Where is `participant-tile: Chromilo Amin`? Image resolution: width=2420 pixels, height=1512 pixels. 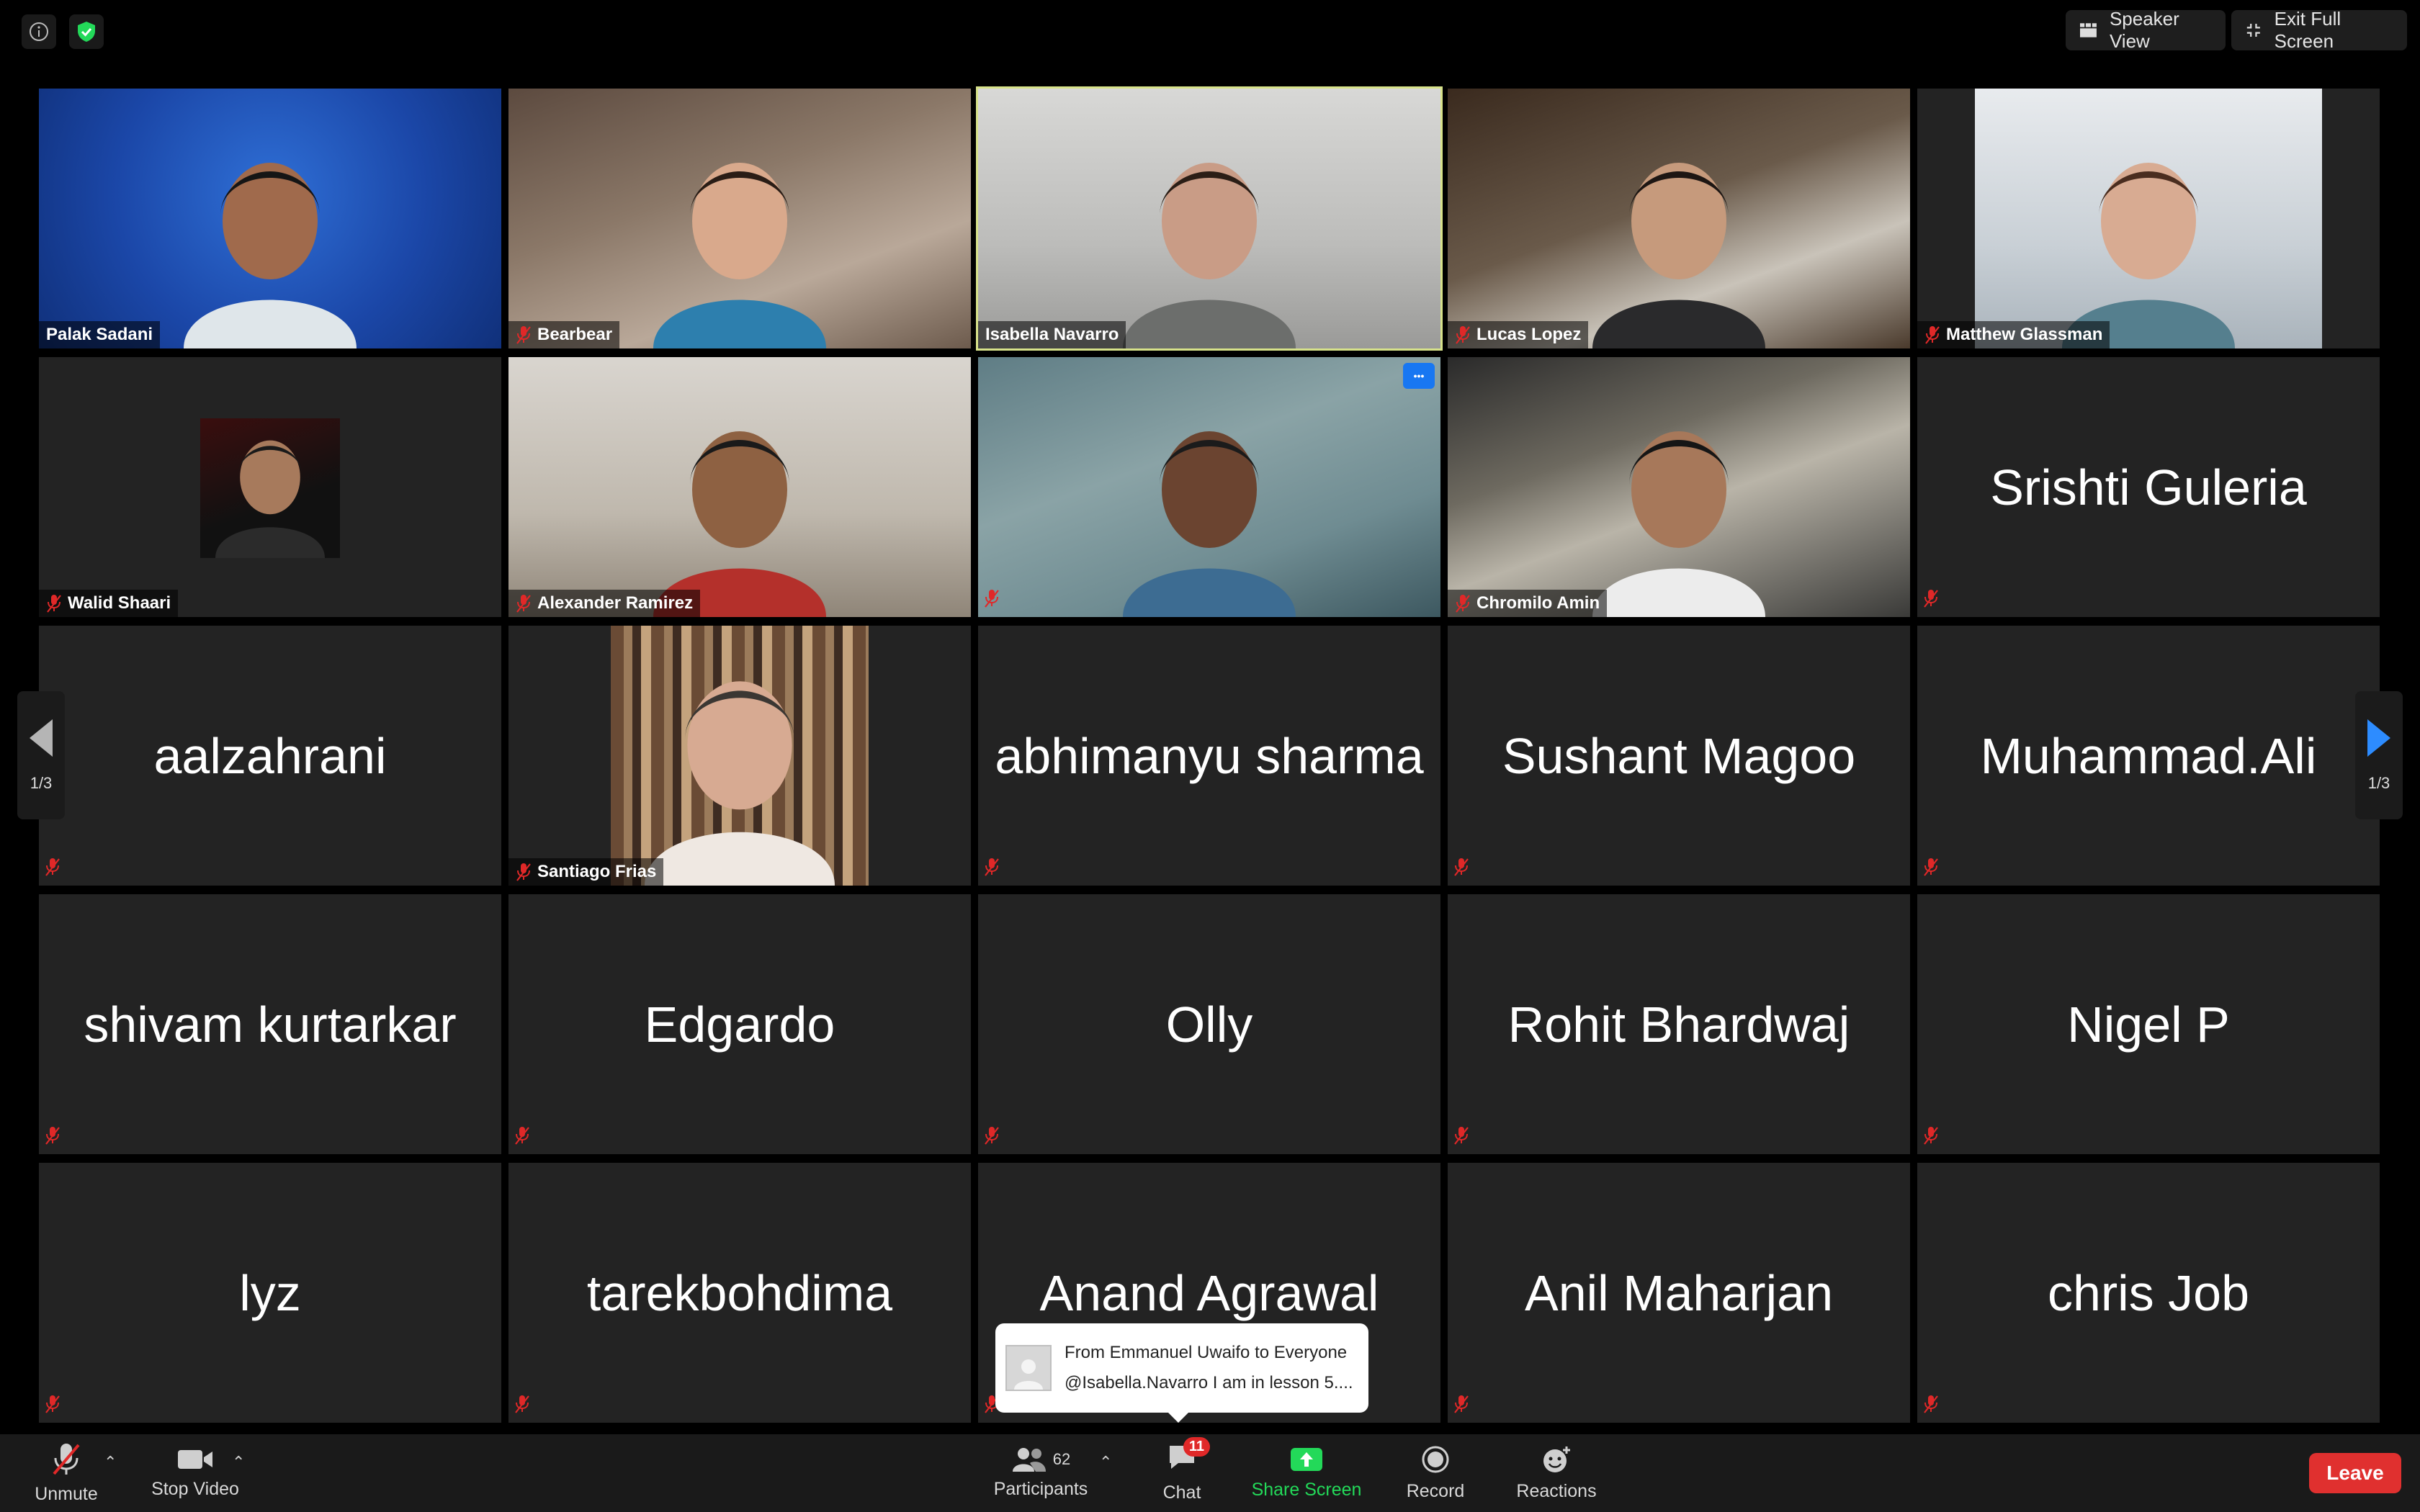 participant-tile: Chromilo Amin is located at coordinates (1679, 487).